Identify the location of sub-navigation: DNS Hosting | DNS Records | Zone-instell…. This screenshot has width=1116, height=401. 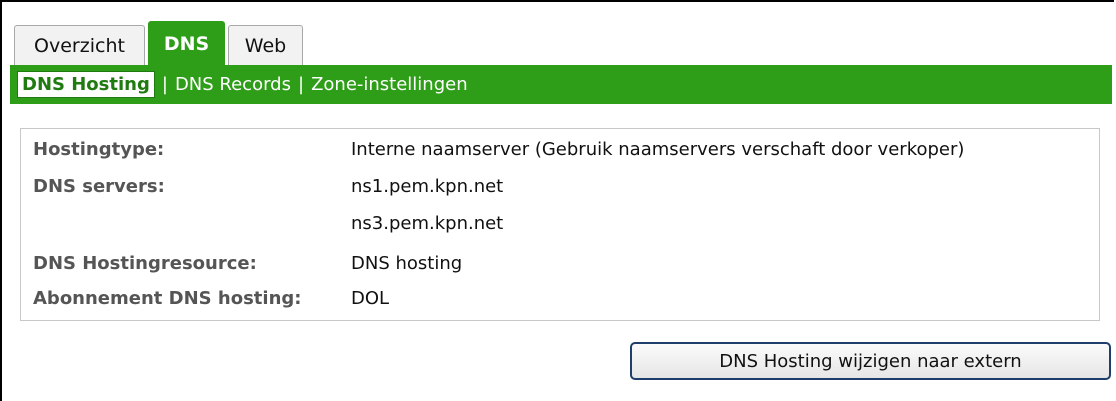
(561, 84).